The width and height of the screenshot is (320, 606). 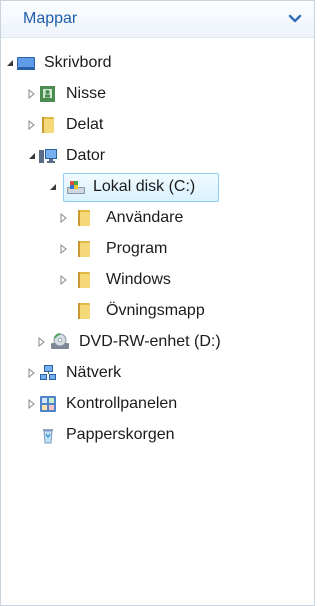 I want to click on tree-item-label: Program, so click(x=137, y=248).